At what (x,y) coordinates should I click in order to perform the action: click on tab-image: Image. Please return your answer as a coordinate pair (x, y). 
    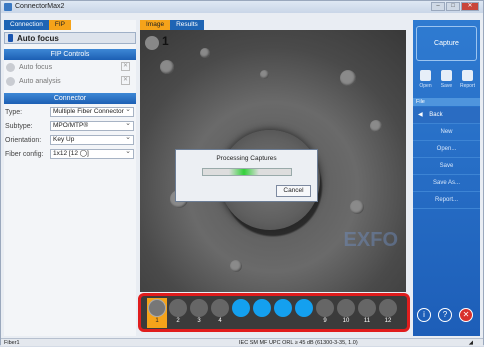
    Looking at the image, I should click on (155, 25).